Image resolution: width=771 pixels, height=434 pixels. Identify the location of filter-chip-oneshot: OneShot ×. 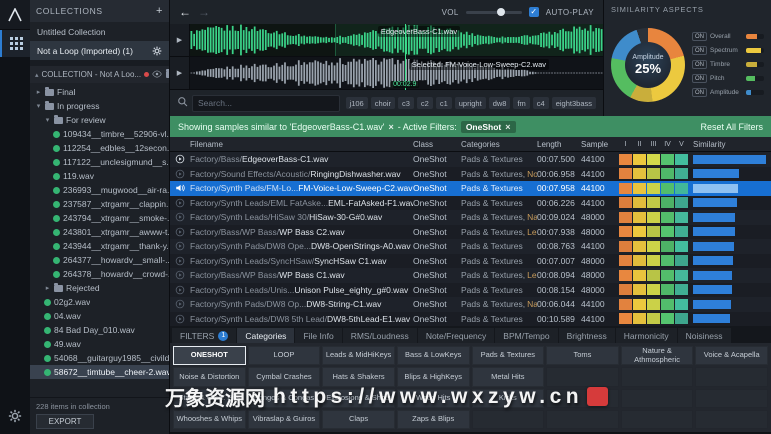
(488, 126).